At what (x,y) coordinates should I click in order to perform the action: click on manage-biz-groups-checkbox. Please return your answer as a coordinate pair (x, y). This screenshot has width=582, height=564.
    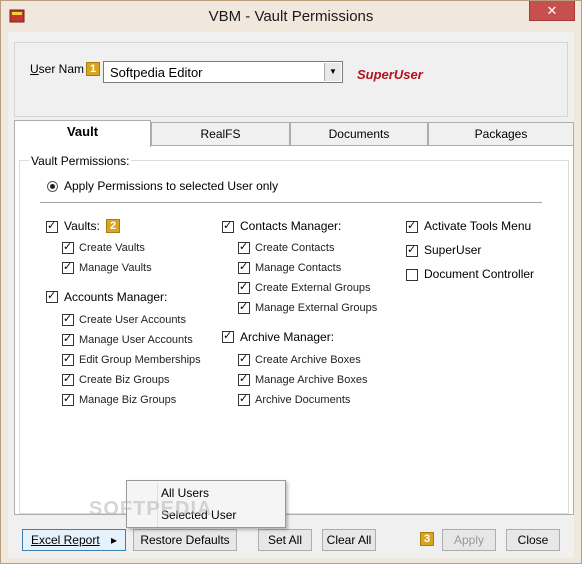
    Looking at the image, I should click on (68, 399).